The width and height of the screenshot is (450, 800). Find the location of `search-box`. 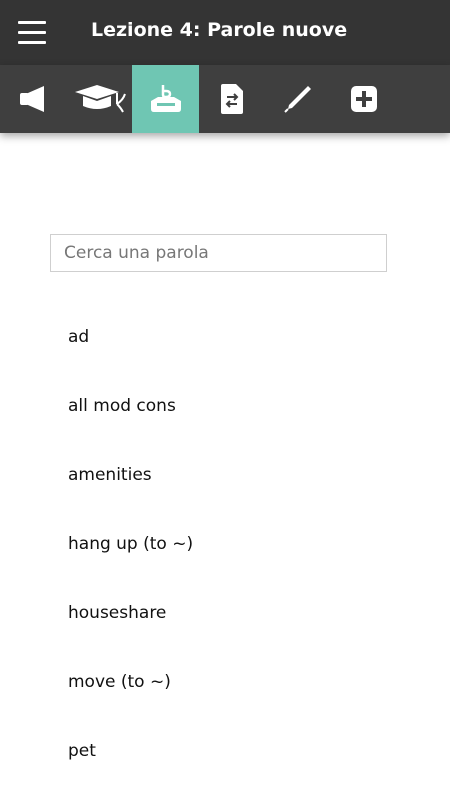

search-box is located at coordinates (218, 253).